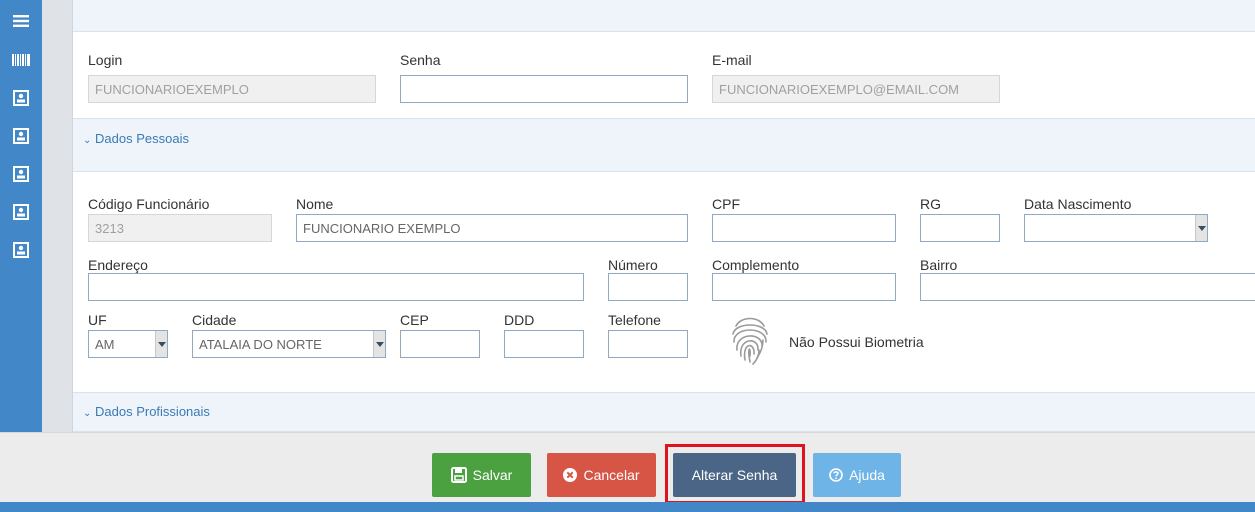 This screenshot has height=512, width=1255. Describe the element at coordinates (570, 475) in the screenshot. I see `cancel-icon` at that location.